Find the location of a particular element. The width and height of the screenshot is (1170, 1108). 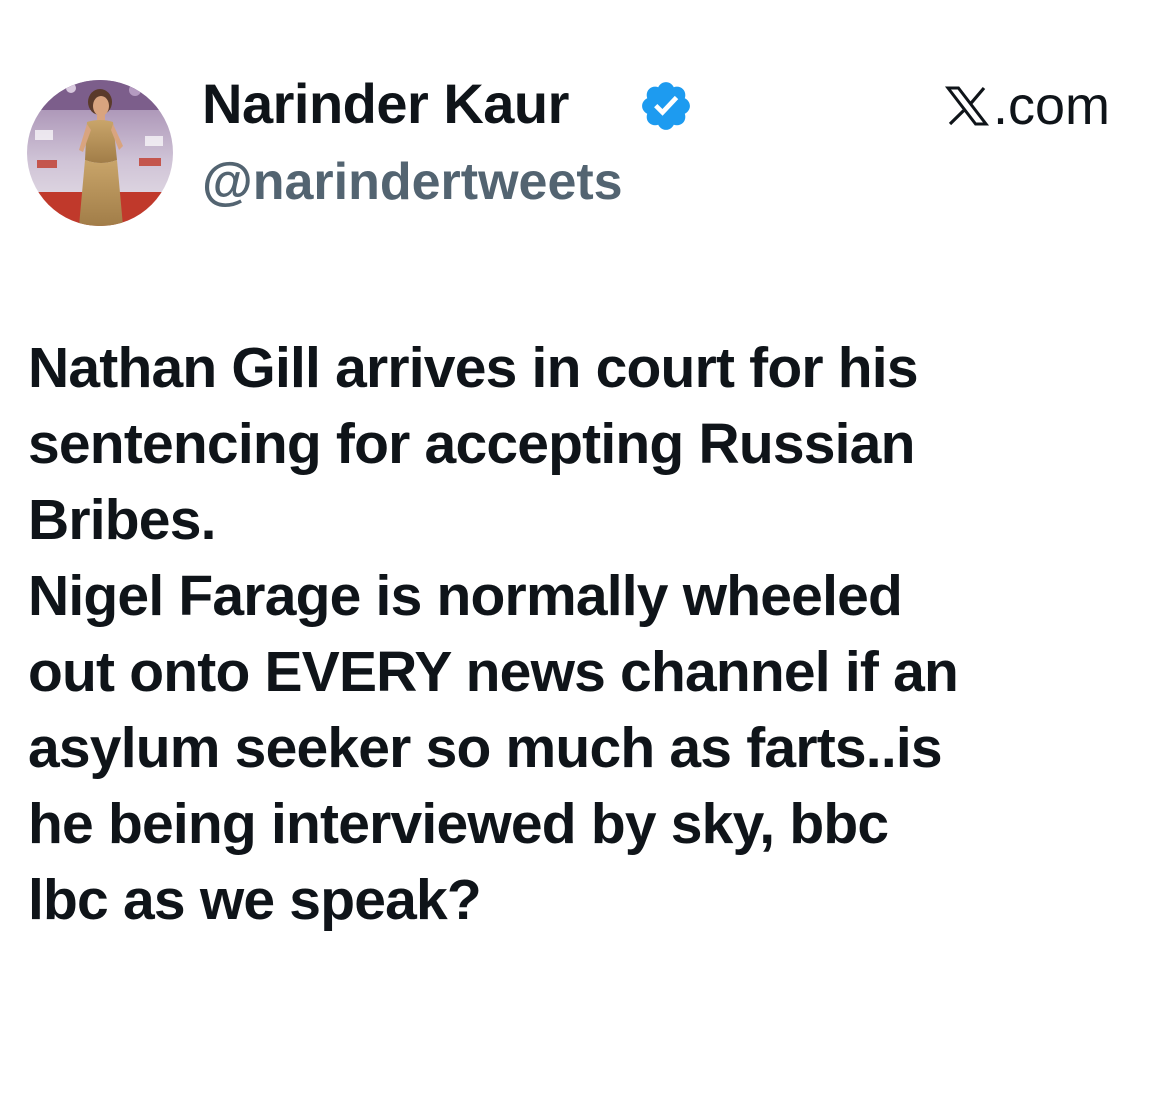

verified-badge-icon is located at coordinates (666, 106).